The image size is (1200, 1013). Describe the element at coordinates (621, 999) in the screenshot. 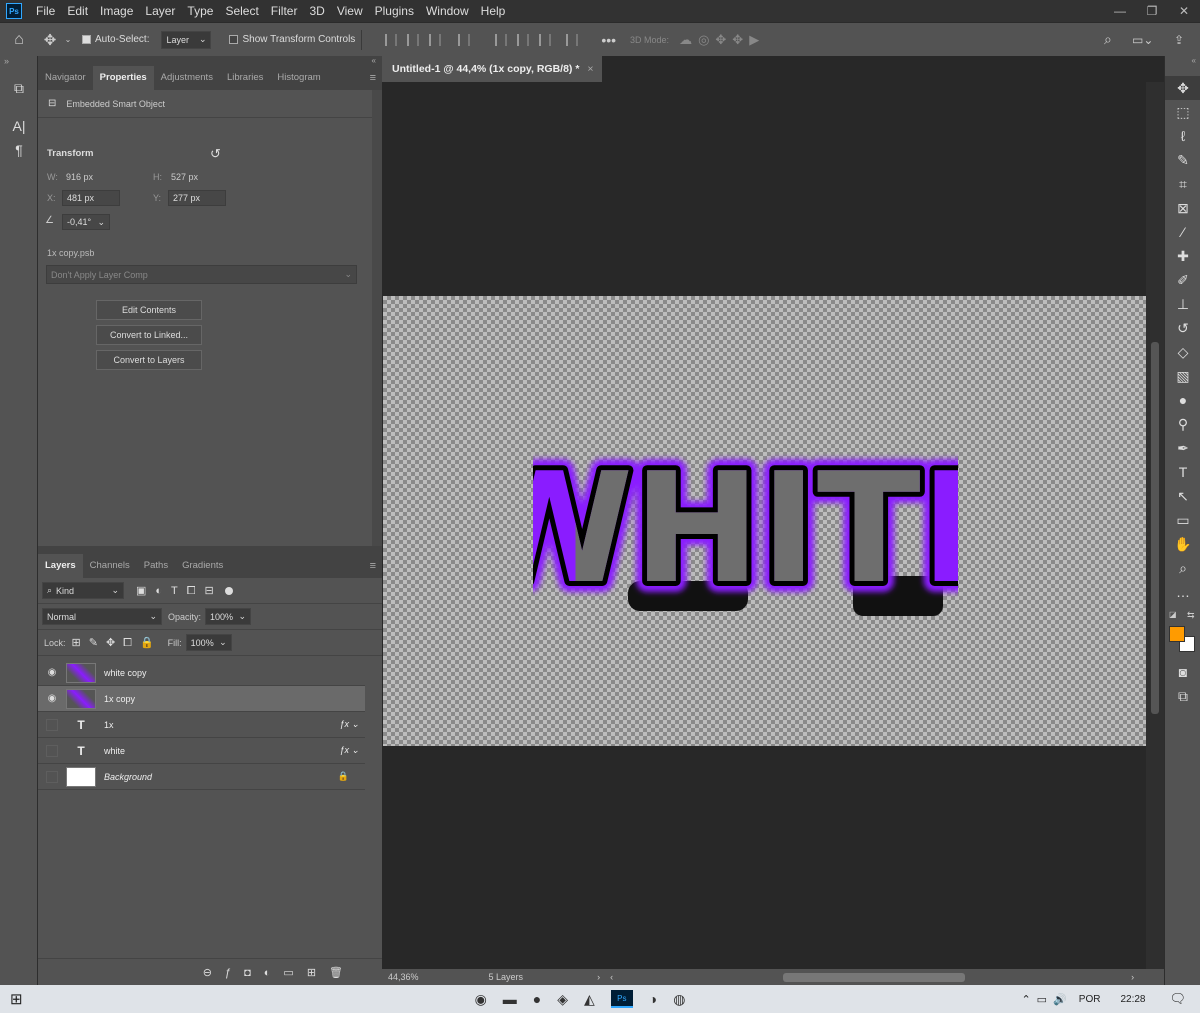

I see `photoshop-taskbar-icon: Ps` at that location.